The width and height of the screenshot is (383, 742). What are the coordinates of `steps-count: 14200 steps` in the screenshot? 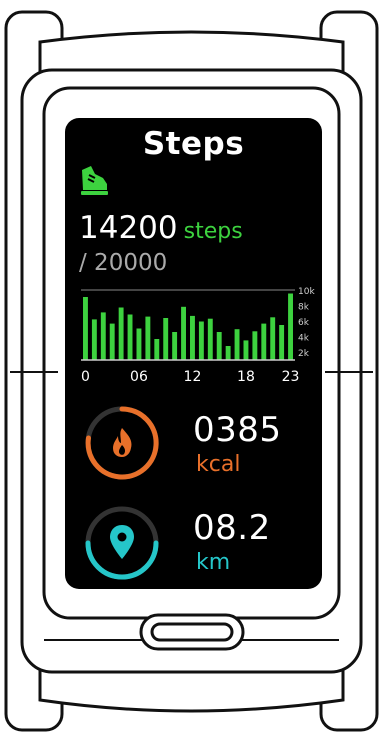 It's located at (161, 228).